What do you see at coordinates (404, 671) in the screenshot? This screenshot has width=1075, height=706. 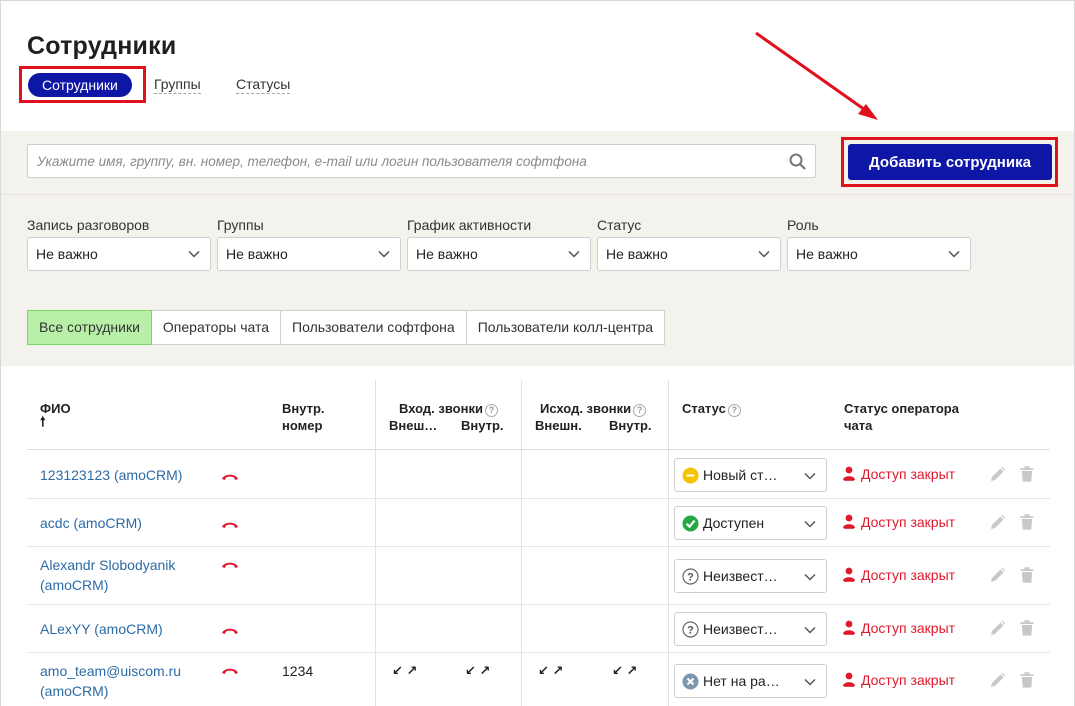 I see `incoming-external-icons: ↙ ↗` at bounding box center [404, 671].